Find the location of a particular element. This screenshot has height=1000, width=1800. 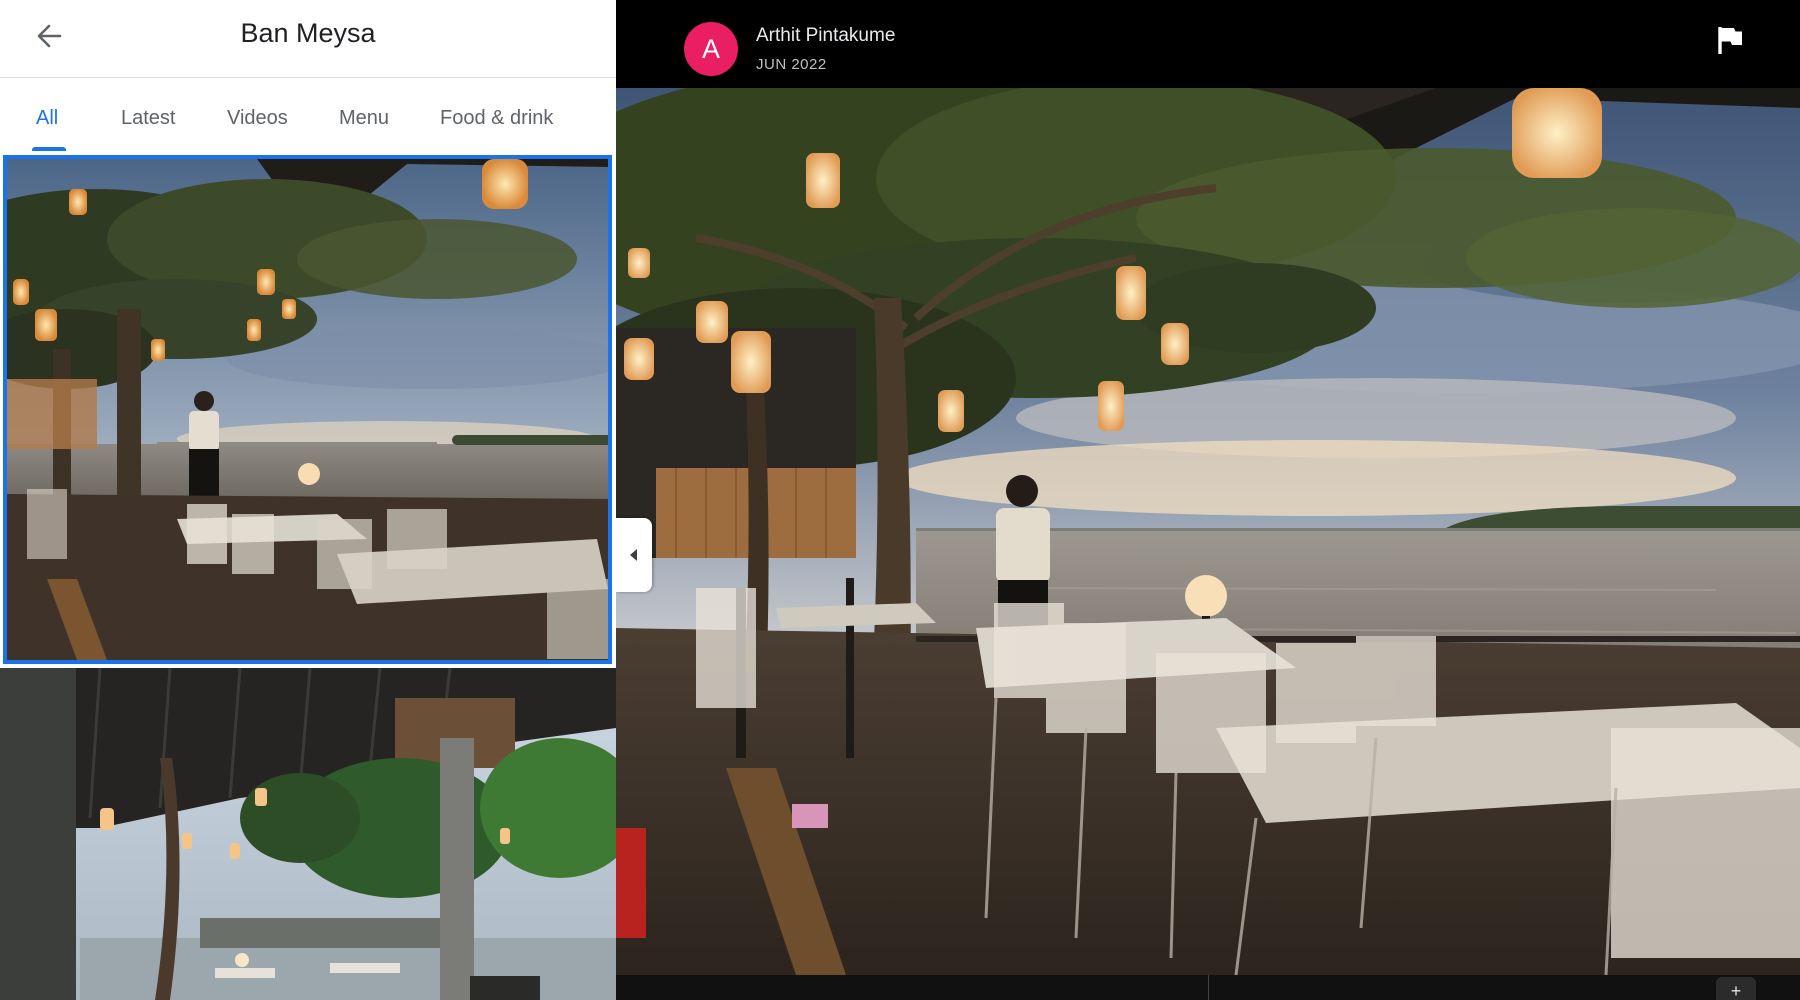

photo-date: JUN 2022 is located at coordinates (791, 64).